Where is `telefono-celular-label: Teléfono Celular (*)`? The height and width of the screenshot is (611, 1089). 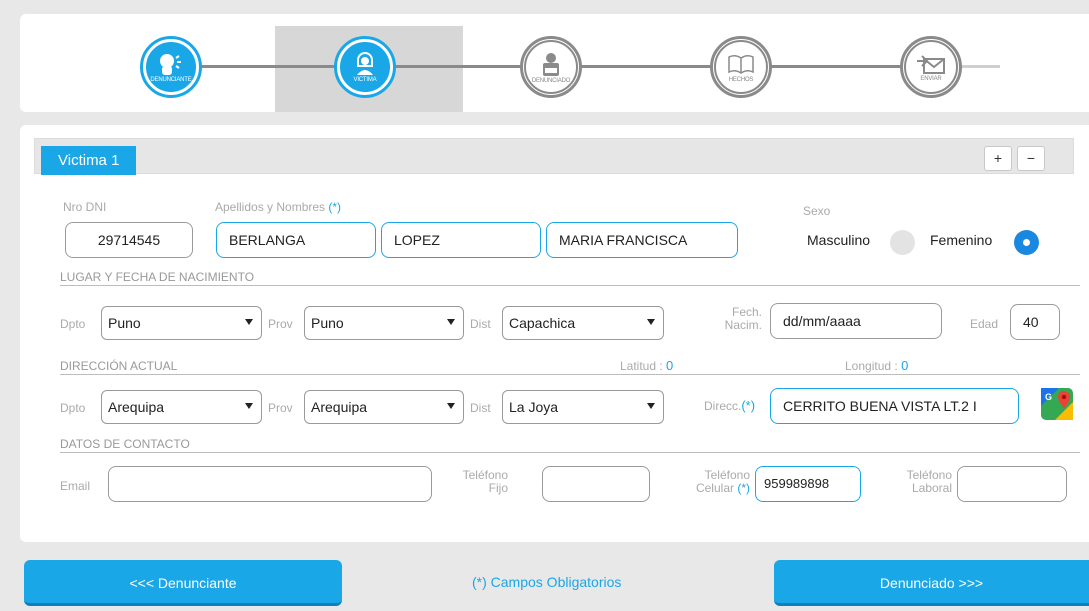
telefono-celular-label: Teléfono Celular (*) is located at coordinates (715, 482).